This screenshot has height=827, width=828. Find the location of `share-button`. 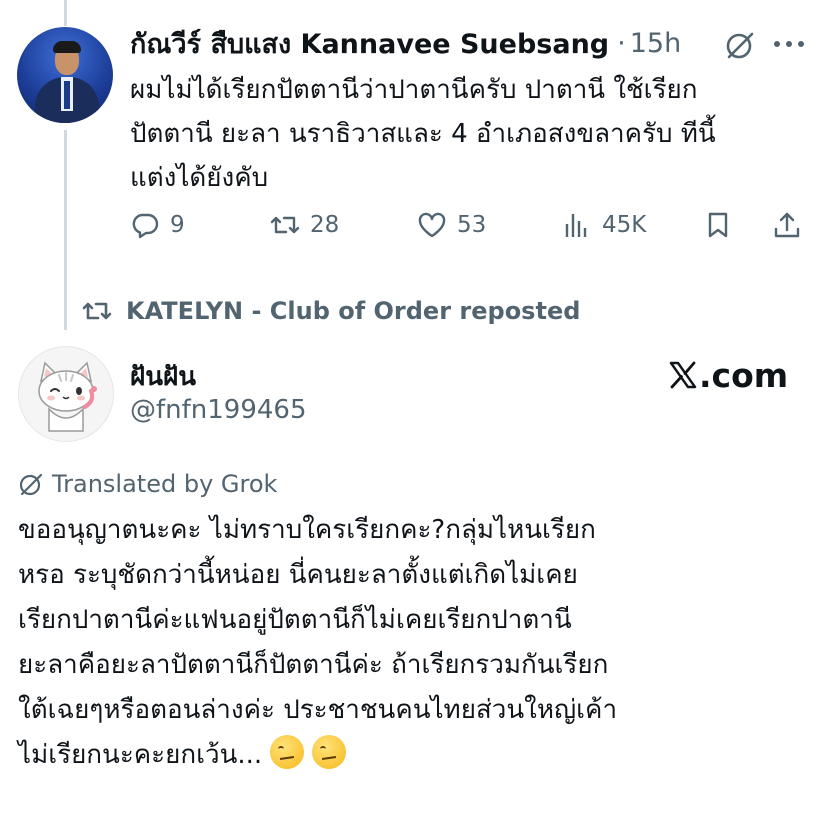

share-button is located at coordinates (787, 225).